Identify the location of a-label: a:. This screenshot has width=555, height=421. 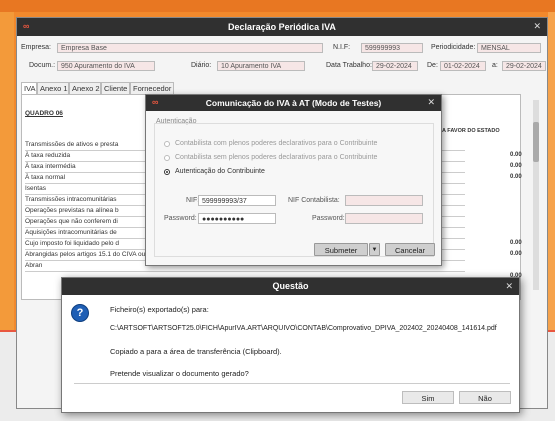
(495, 65).